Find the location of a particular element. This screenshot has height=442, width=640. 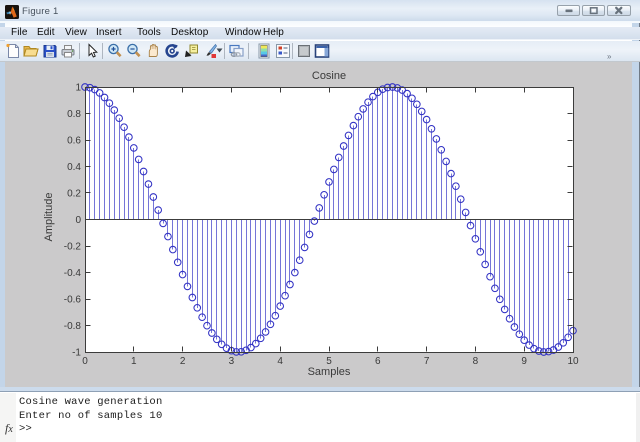

svg-text: 4 is located at coordinates (280, 361).